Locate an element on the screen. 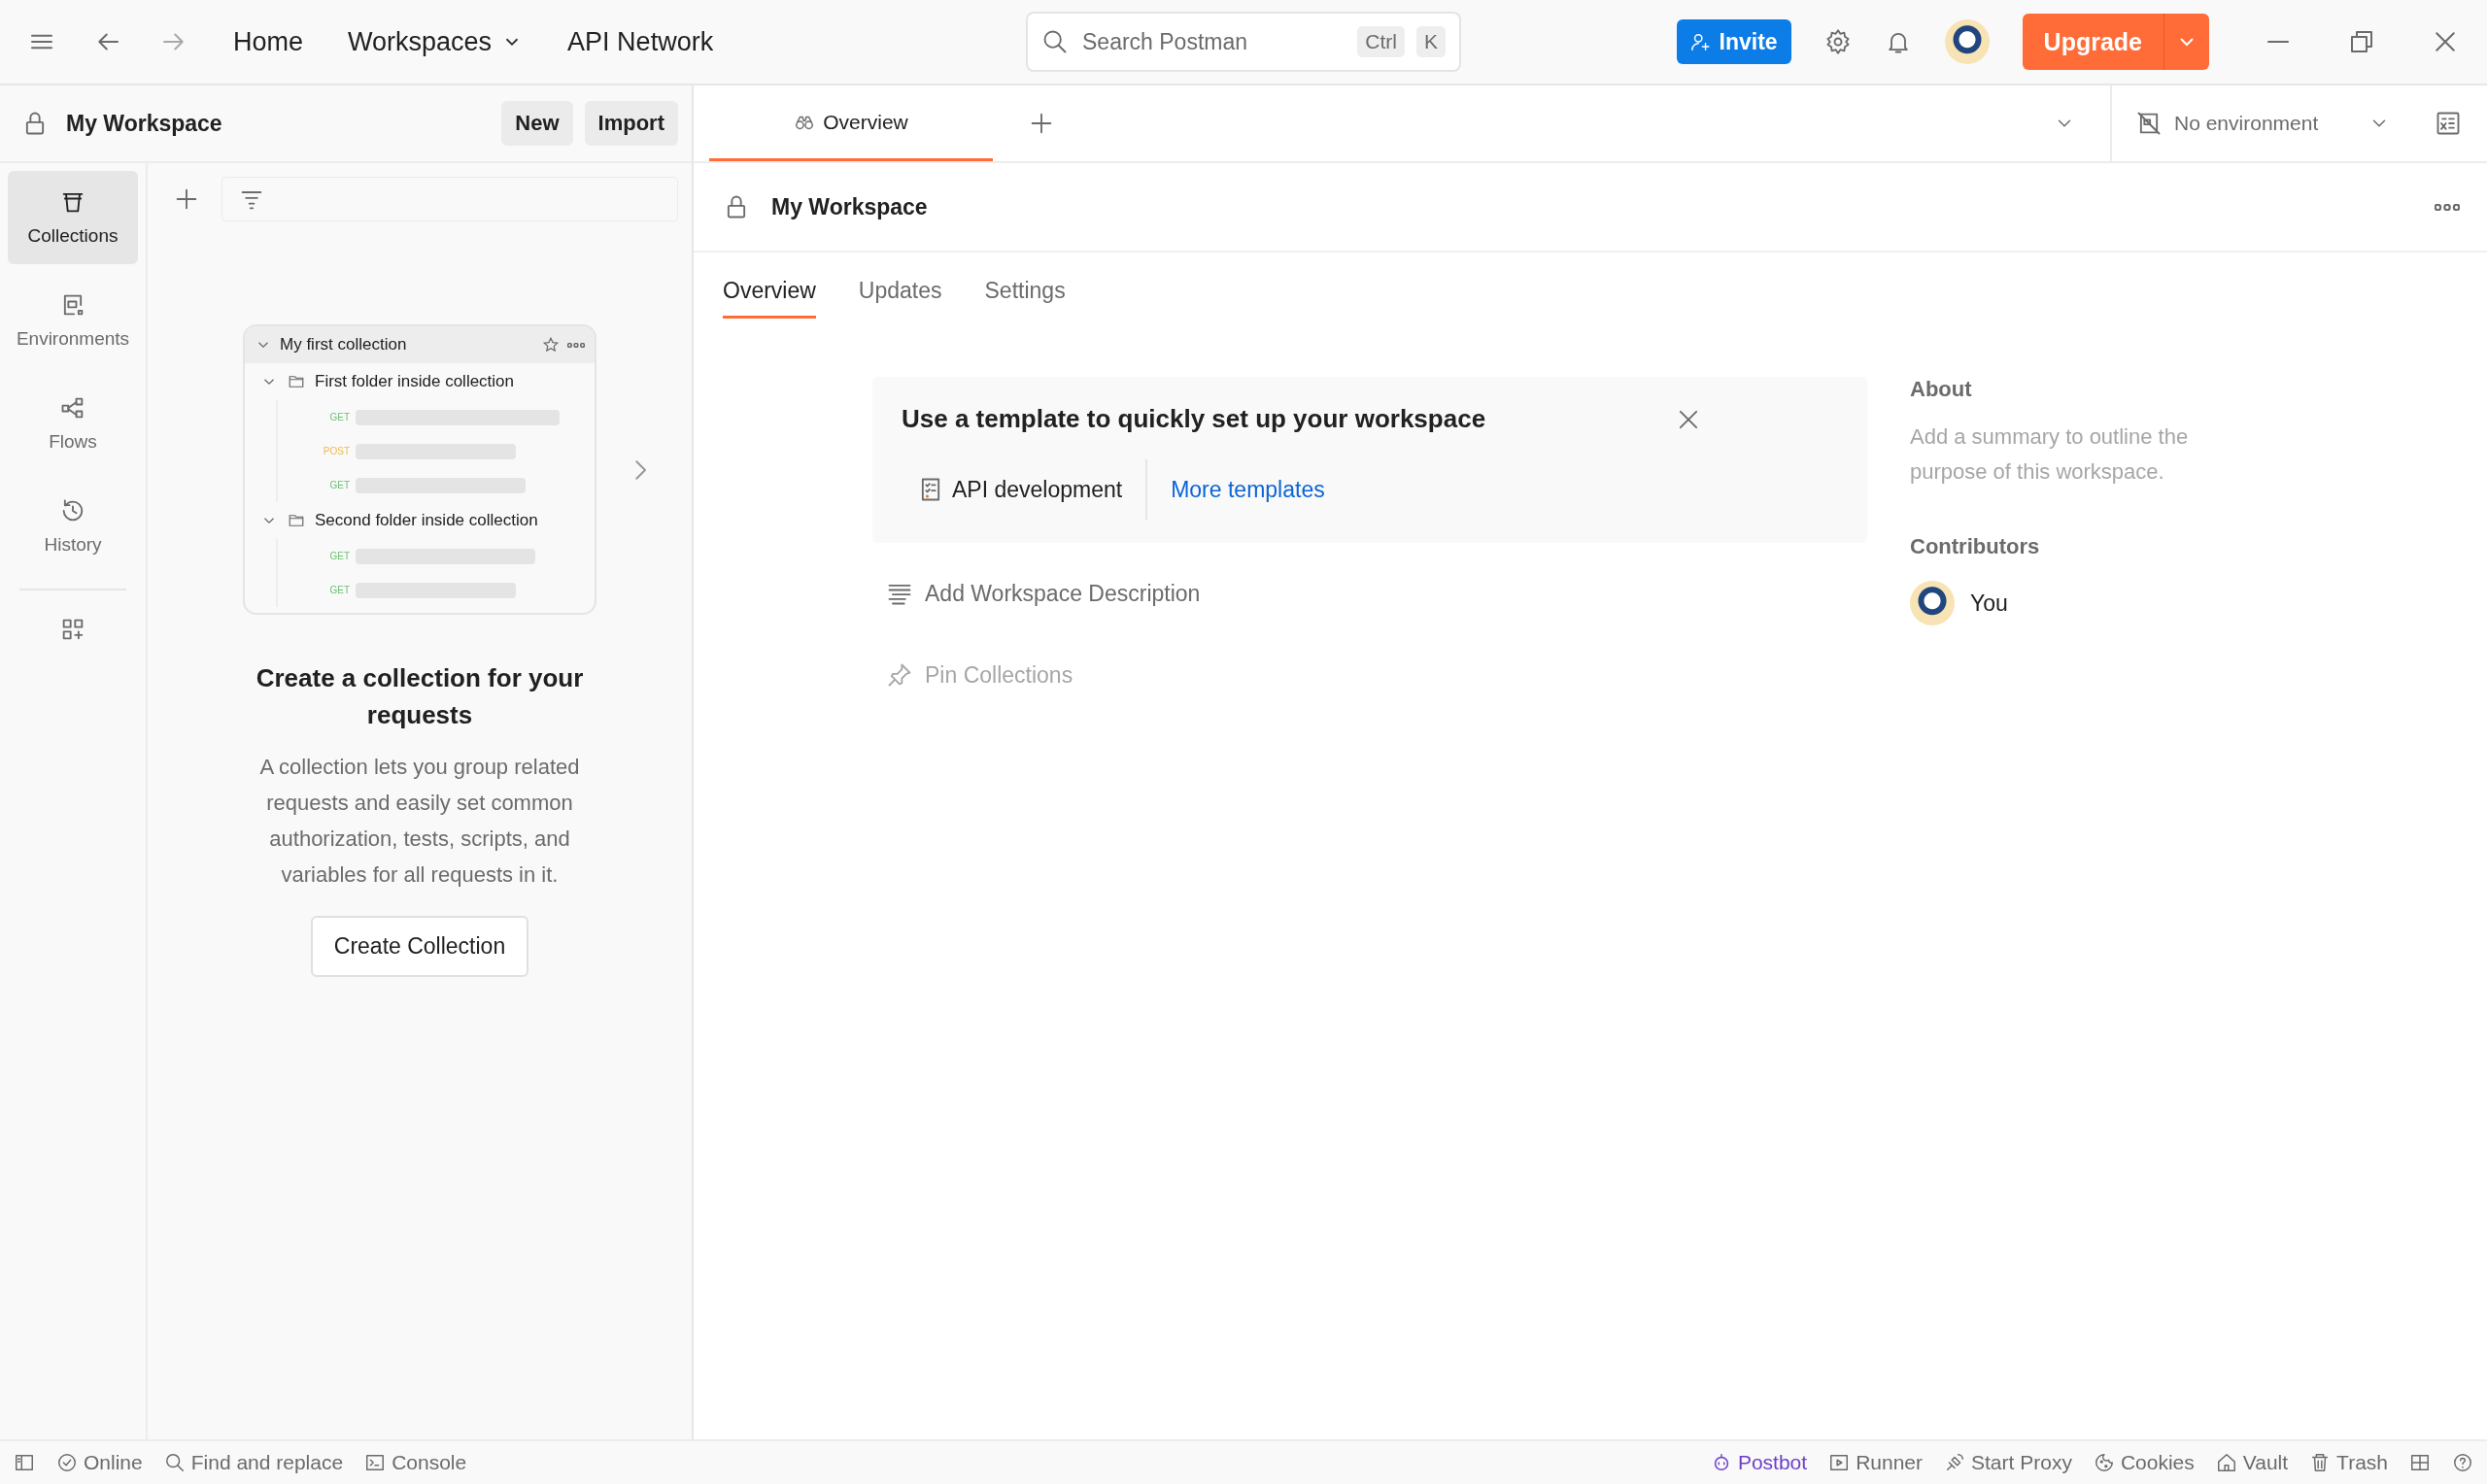  search-field: Search Postman is located at coordinates (1213, 41).